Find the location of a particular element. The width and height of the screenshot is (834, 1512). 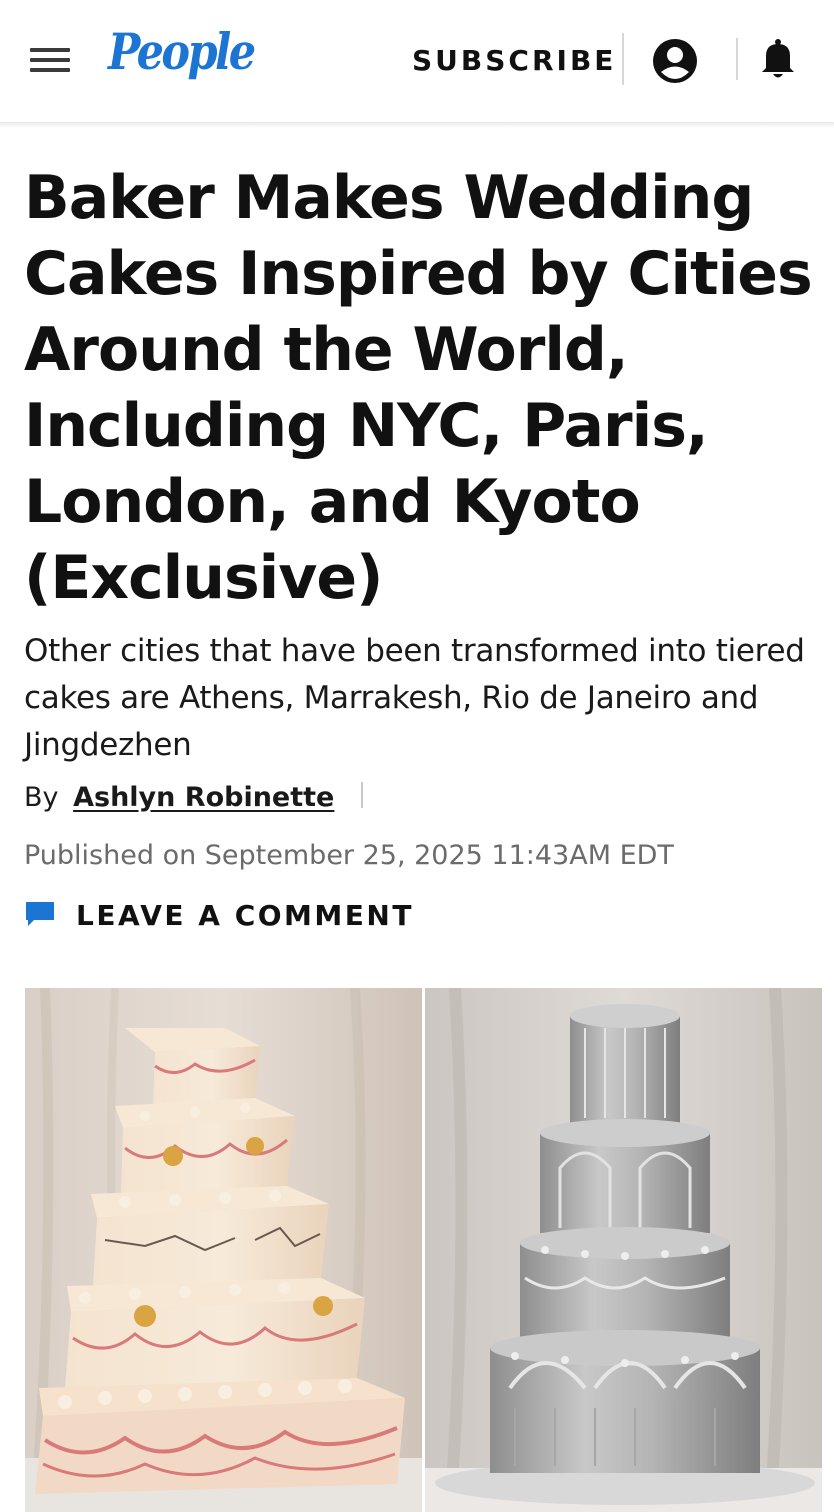

comment-icon is located at coordinates (40, 914).